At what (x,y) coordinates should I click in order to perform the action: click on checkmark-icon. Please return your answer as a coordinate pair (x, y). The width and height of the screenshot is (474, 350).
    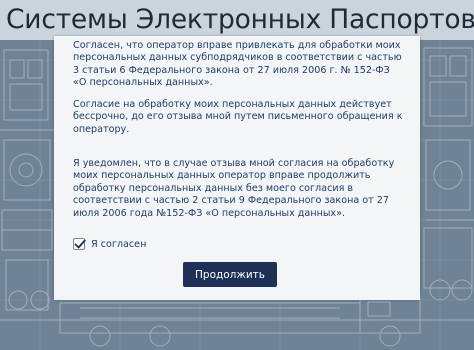
    Looking at the image, I should click on (80, 244).